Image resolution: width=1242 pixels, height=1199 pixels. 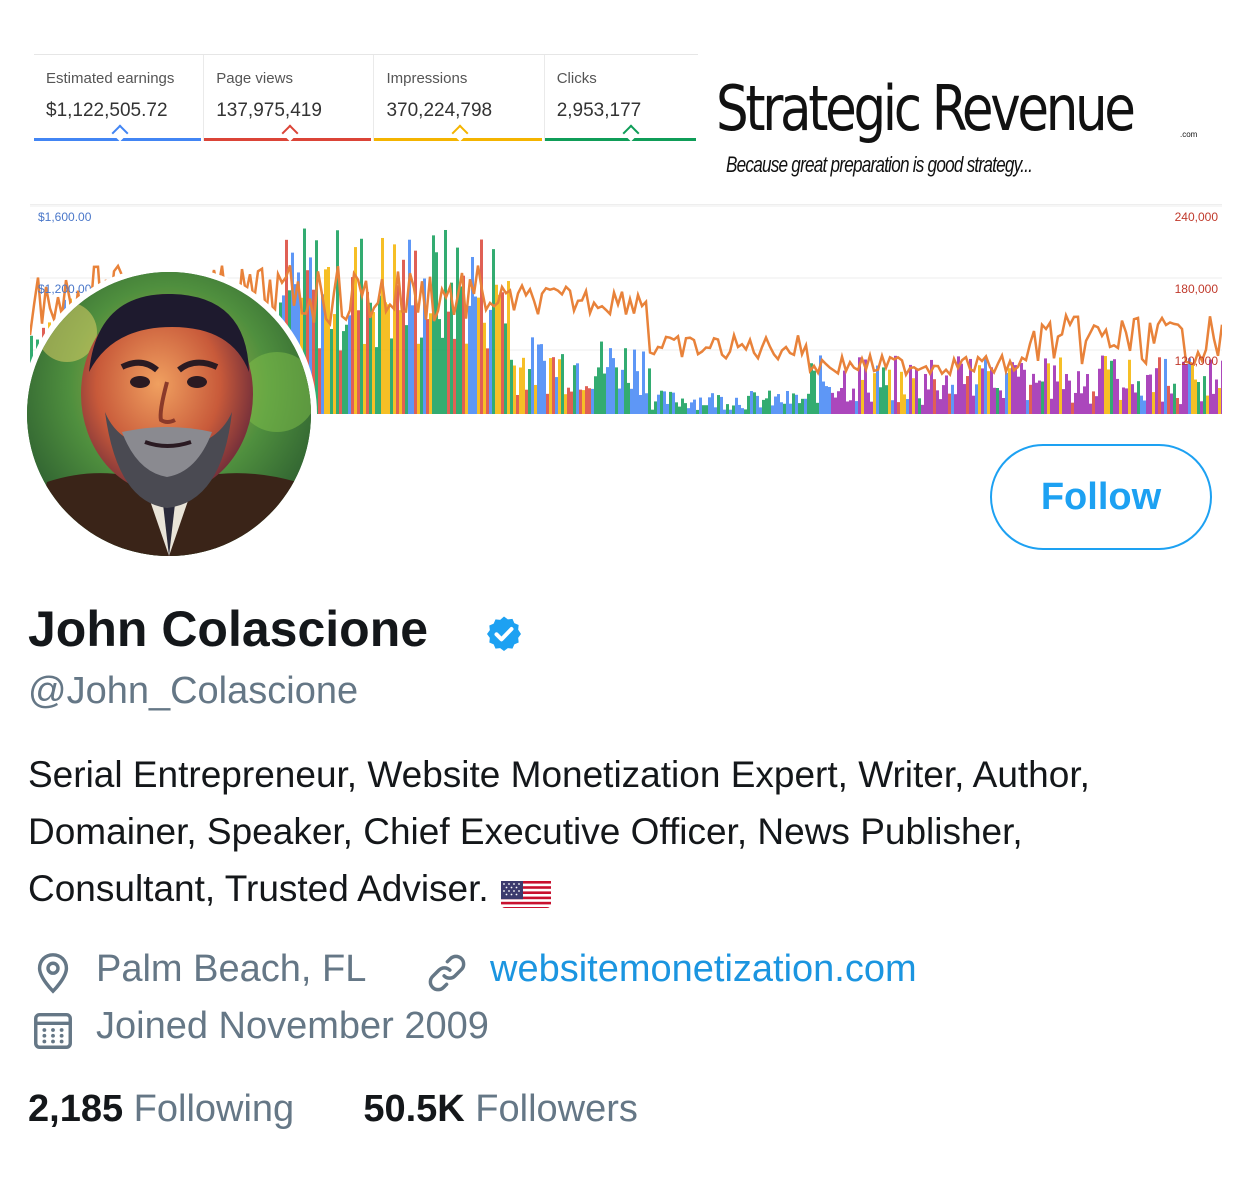 What do you see at coordinates (703, 969) in the screenshot?
I see `website-link: websitemonetization.com` at bounding box center [703, 969].